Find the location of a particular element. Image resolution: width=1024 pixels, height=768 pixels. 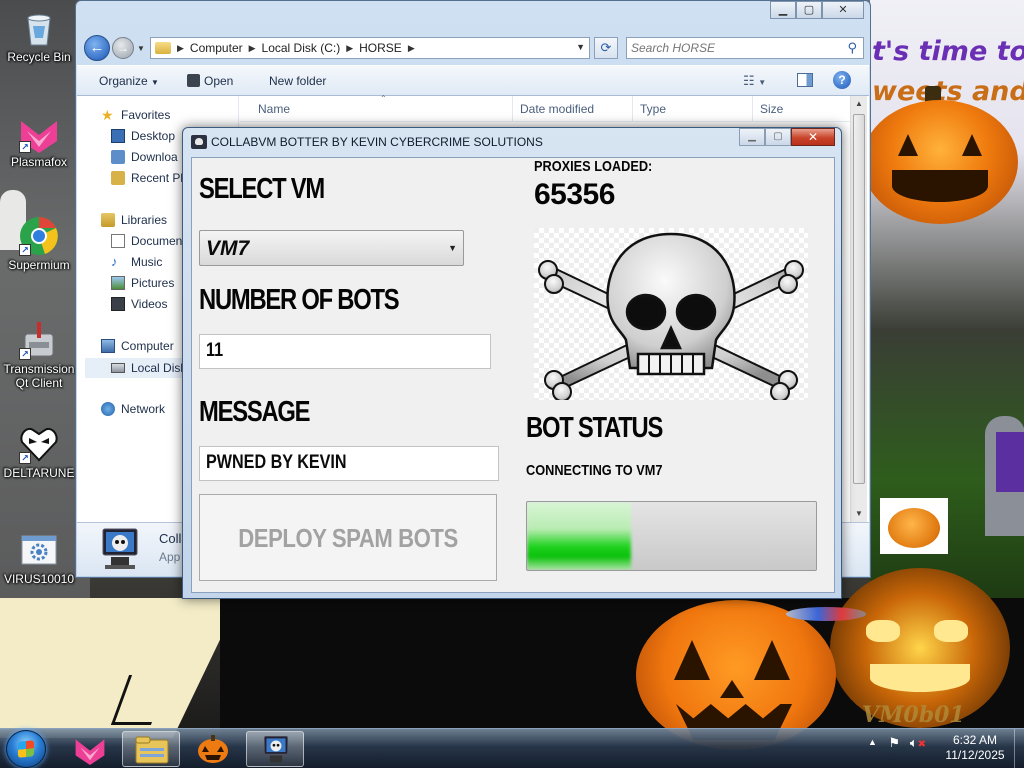

column-header-date-modified: Date modified is located at coordinates (557, 109).